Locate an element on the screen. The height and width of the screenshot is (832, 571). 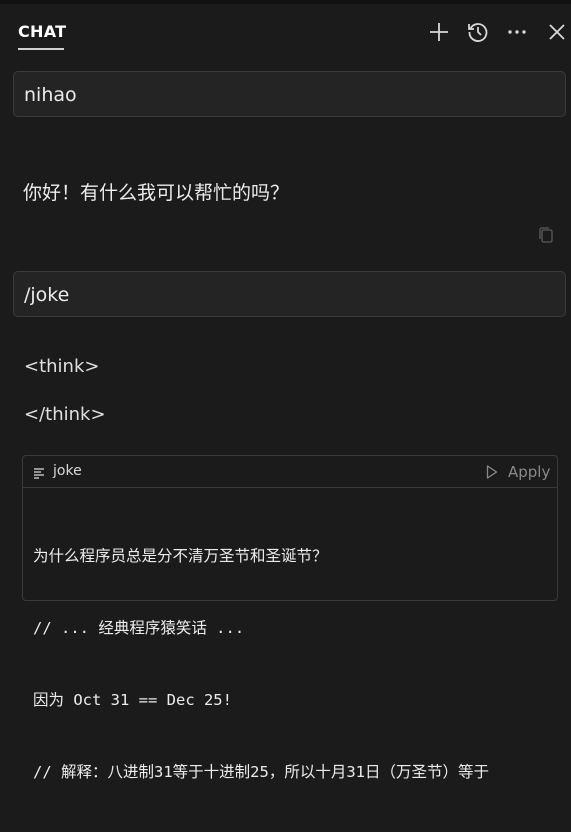
history-icon is located at coordinates (478, 32).